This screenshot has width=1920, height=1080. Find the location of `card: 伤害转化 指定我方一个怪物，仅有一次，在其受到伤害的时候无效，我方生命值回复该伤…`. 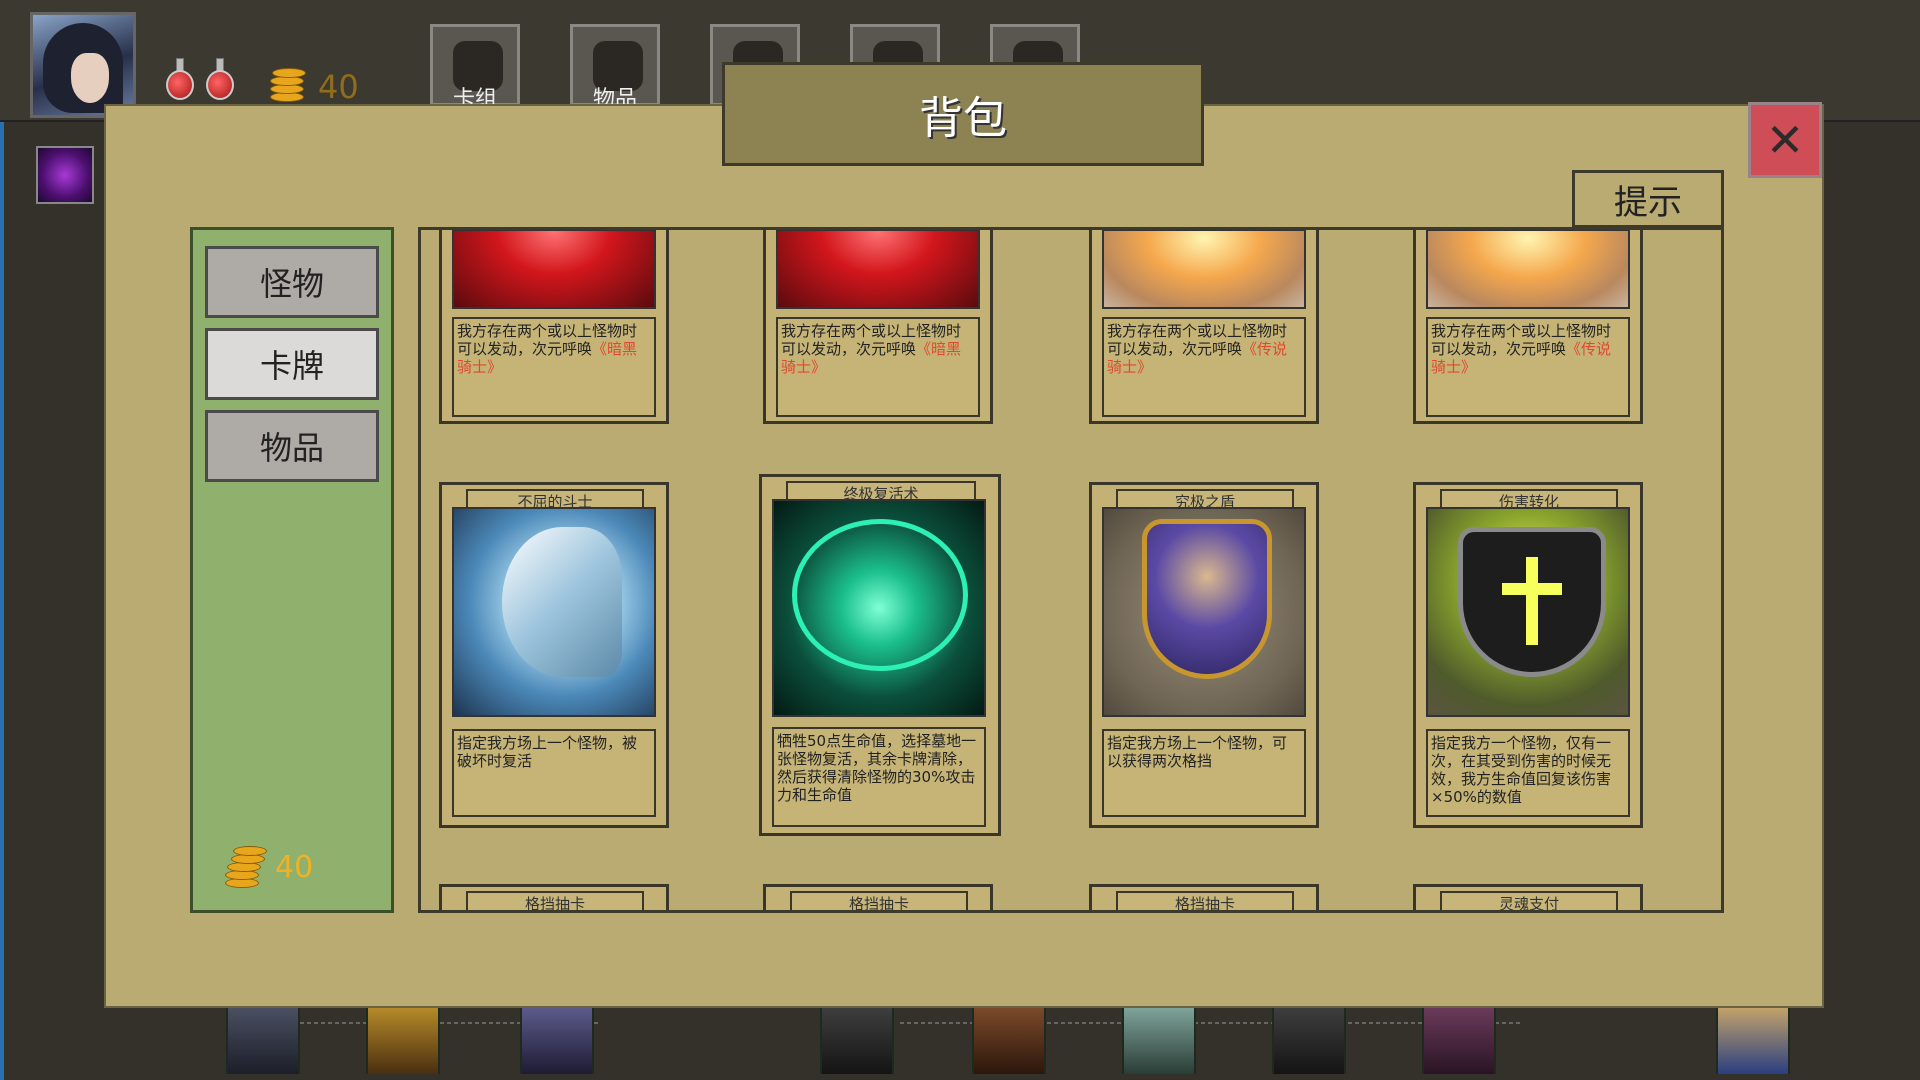

card: 伤害转化 指定我方一个怪物，仅有一次，在其受到伤害的时候无效，我方生命值回复该伤… is located at coordinates (1528, 655).